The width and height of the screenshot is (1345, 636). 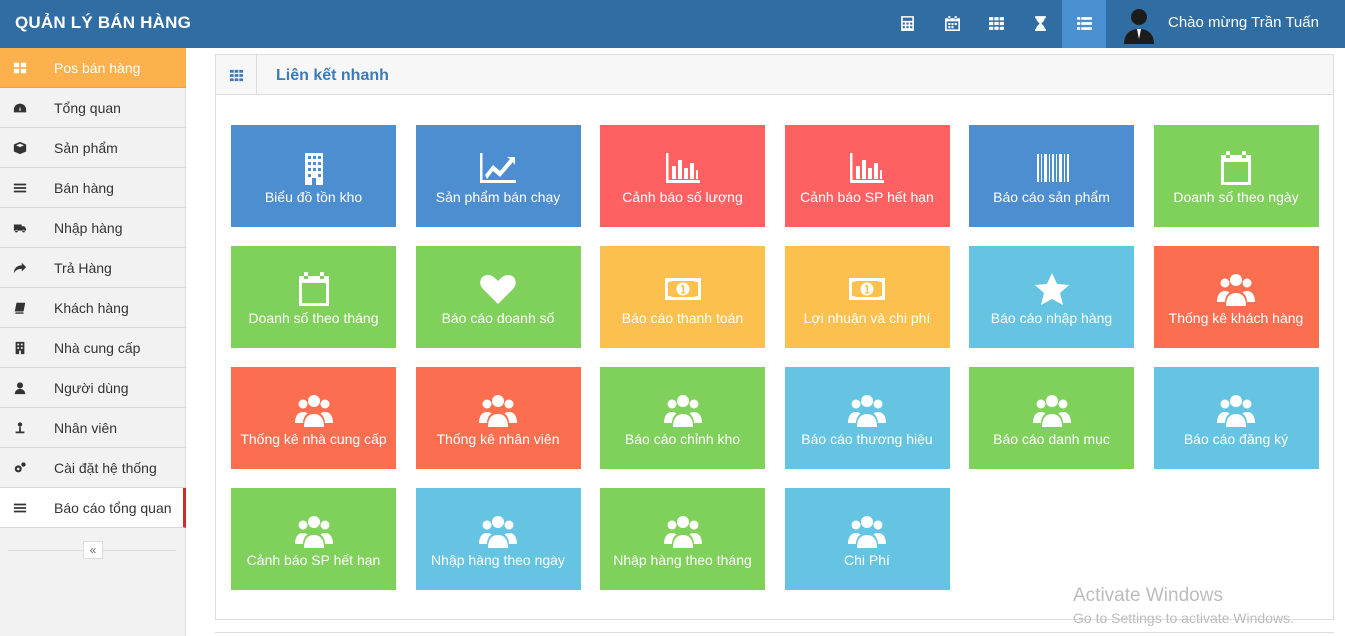 I want to click on sidebar-item-returns: Trả Hàng, so click(x=93, y=268).